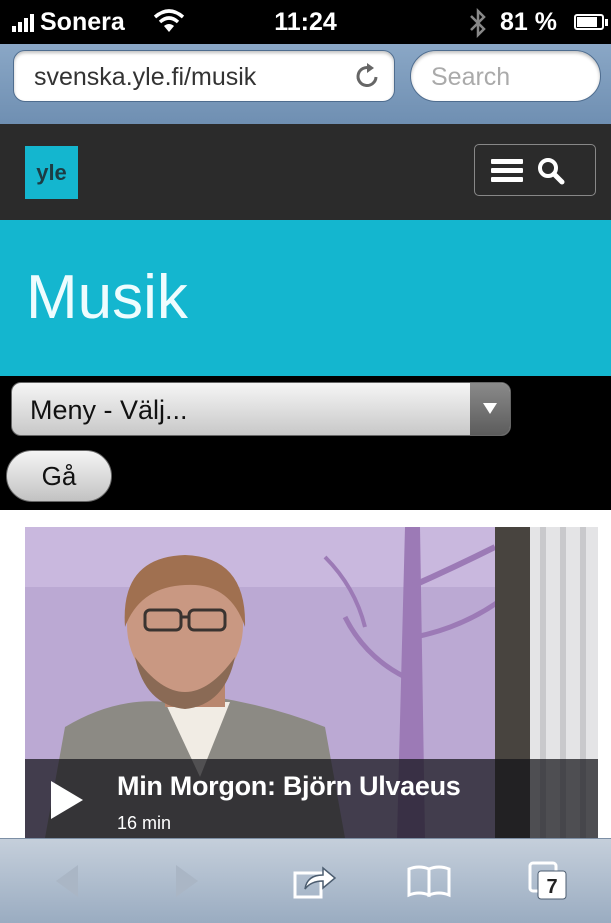  I want to click on browser-search-field: Search, so click(505, 76).